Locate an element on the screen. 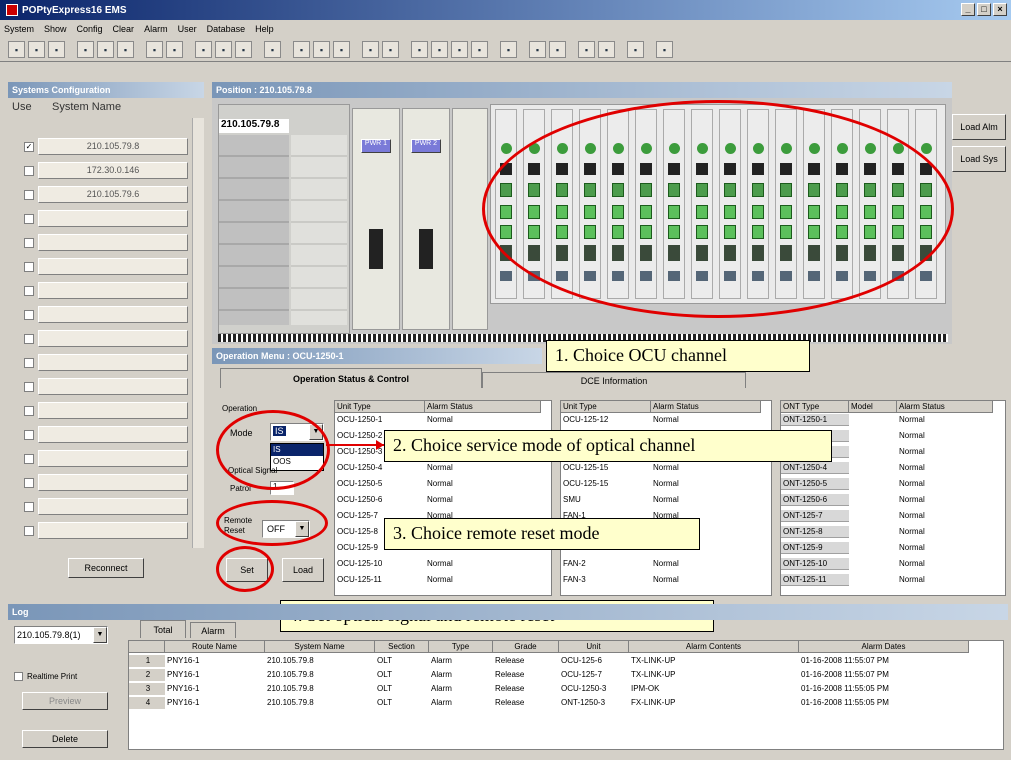 This screenshot has width=1011, height=760. system-row: 210.105.79.6 is located at coordinates (104, 195).